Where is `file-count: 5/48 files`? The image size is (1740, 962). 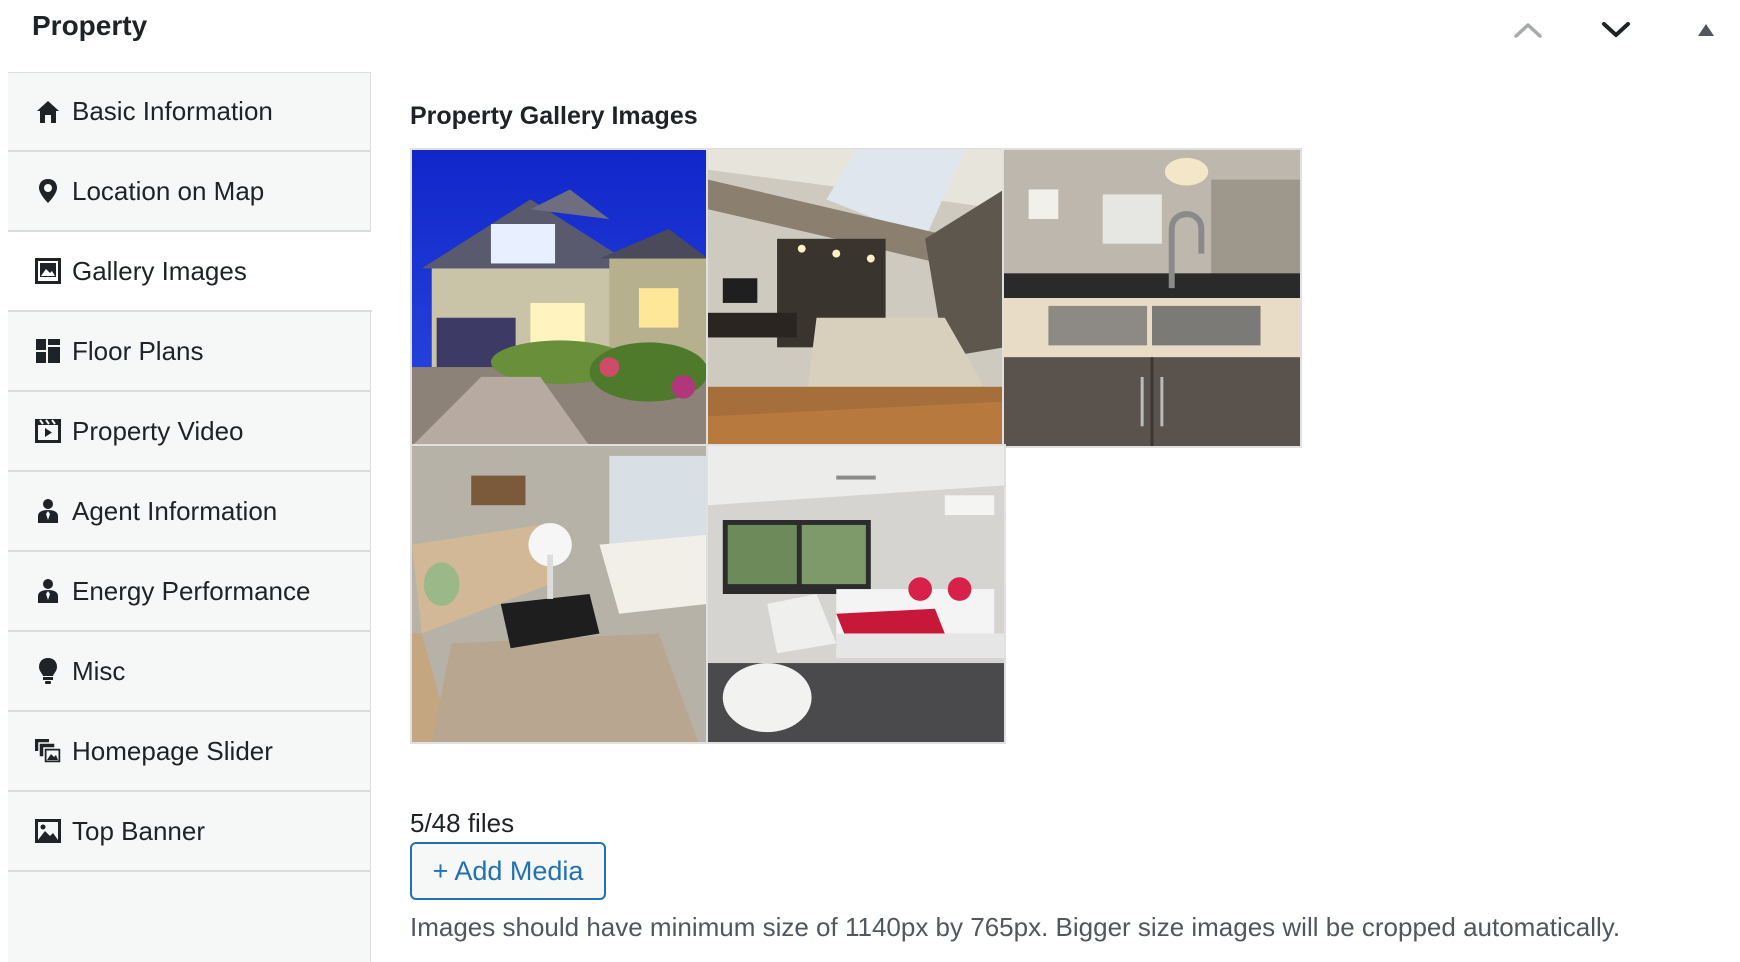 file-count: 5/48 files is located at coordinates (462, 823).